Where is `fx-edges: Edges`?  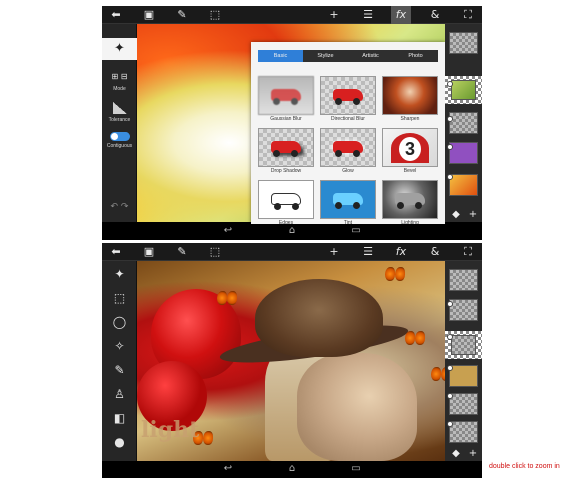
fx-edges: Edges is located at coordinates (286, 203).